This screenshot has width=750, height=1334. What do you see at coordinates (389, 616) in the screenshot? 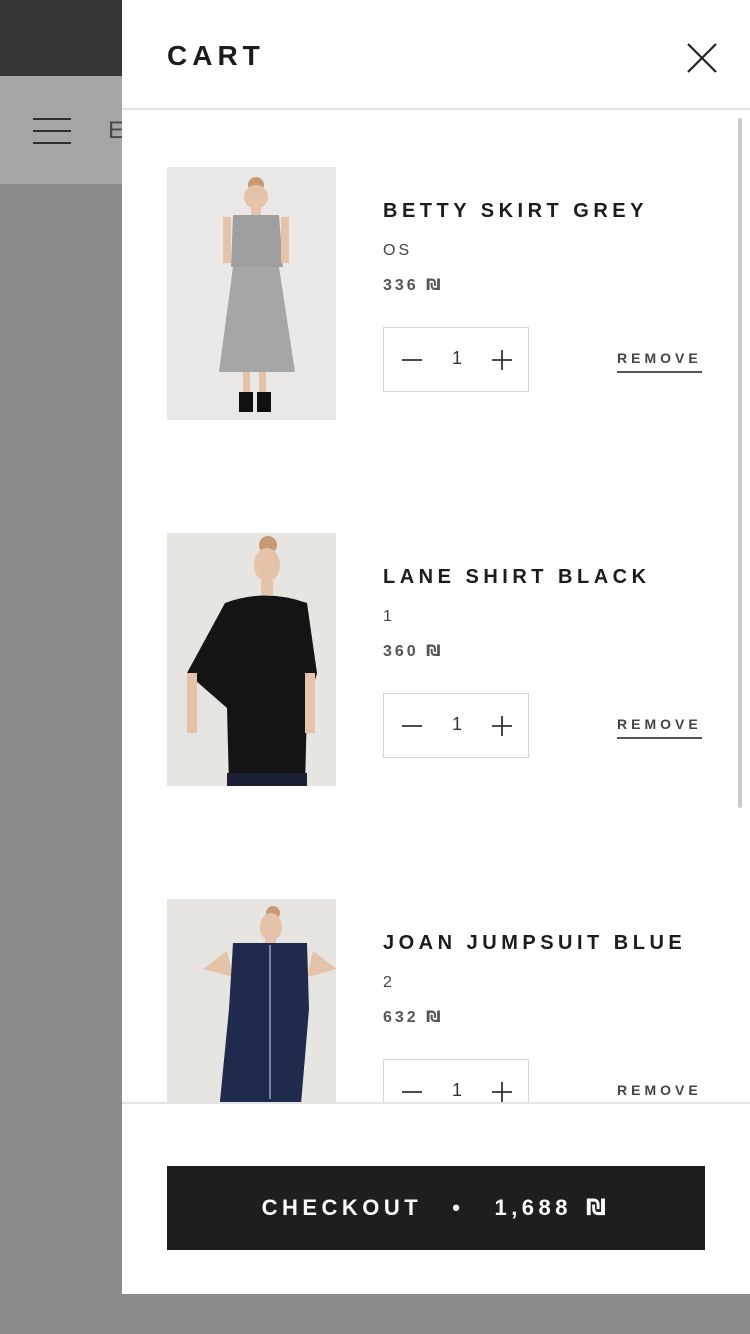
I see `item-variant: 1` at bounding box center [389, 616].